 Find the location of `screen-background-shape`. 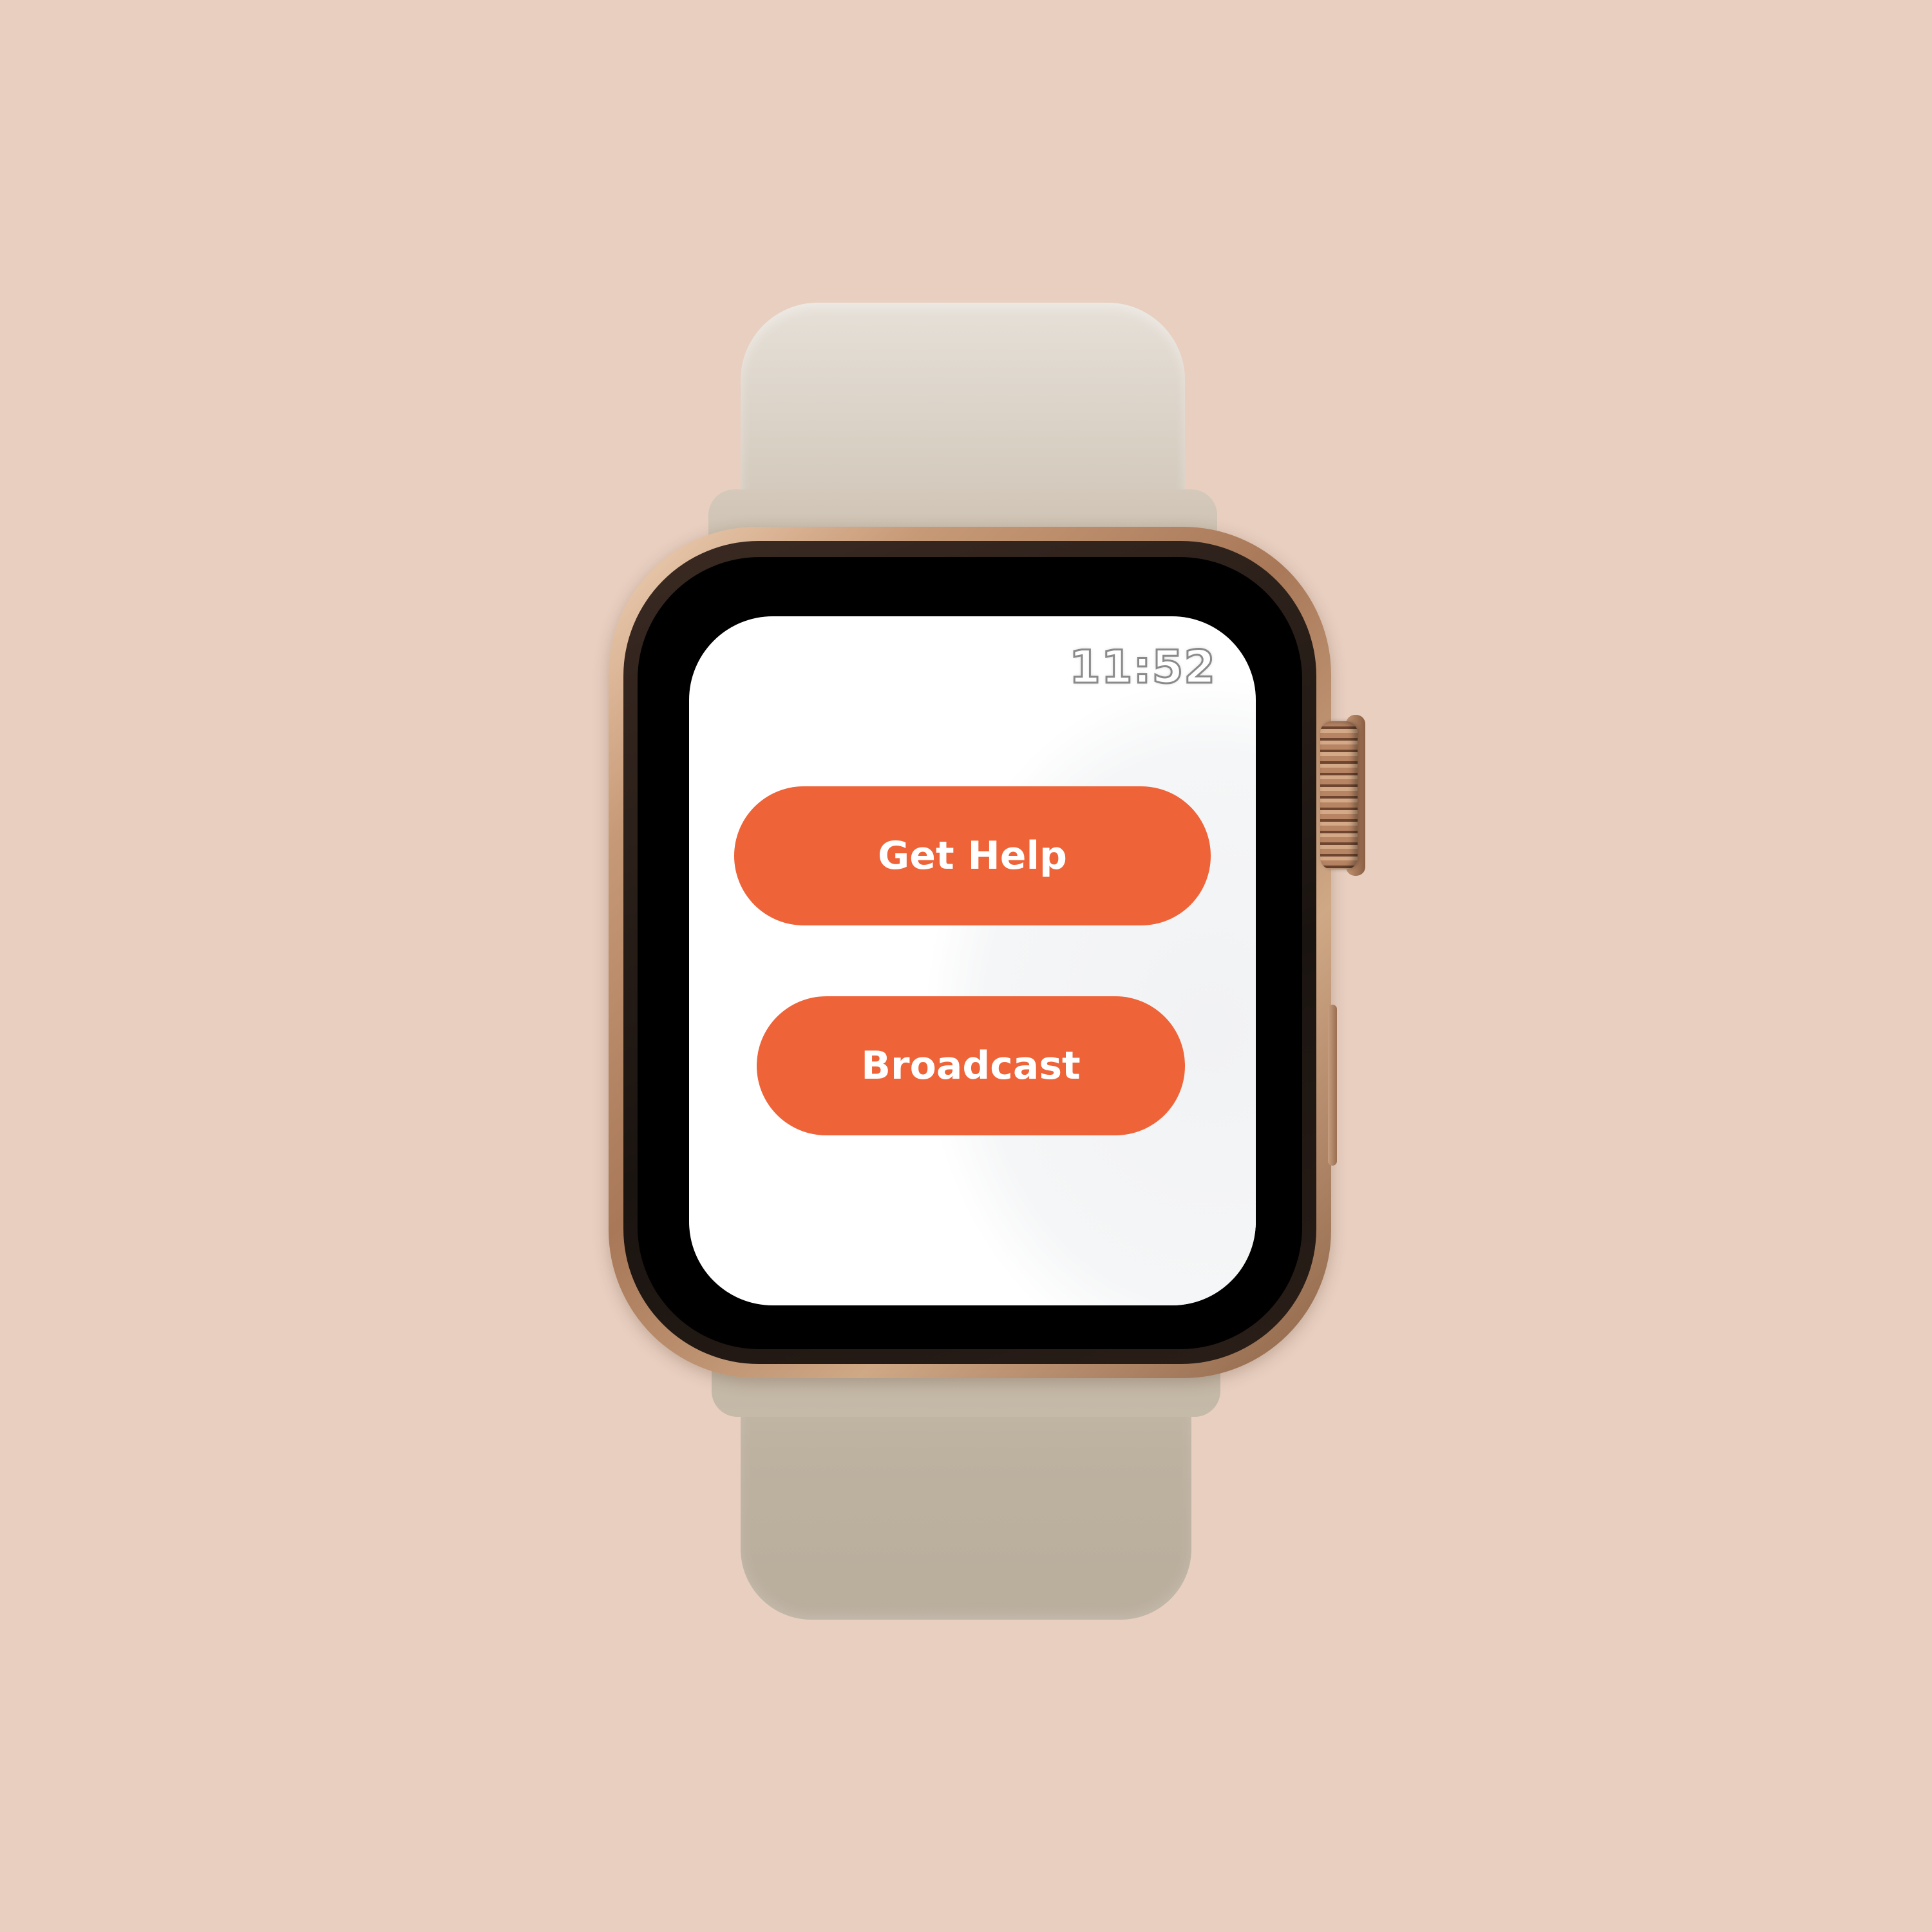

screen-background-shape is located at coordinates (1089, 989).